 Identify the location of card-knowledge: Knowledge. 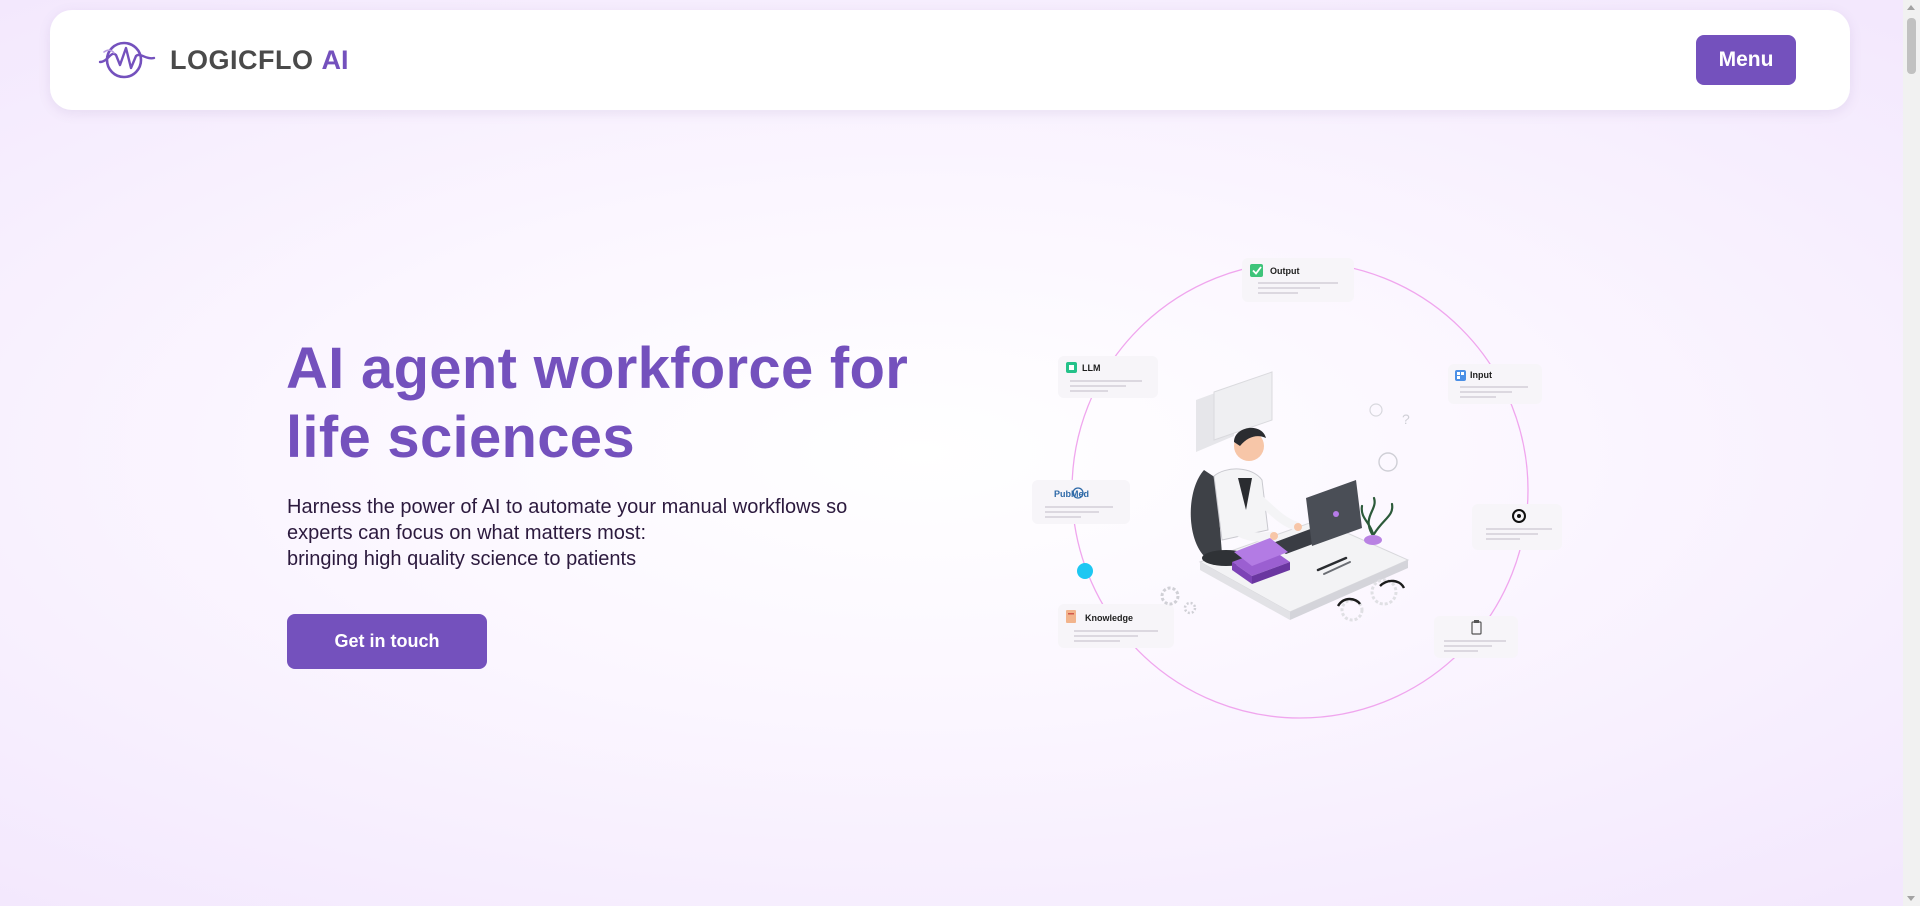
(1116, 626).